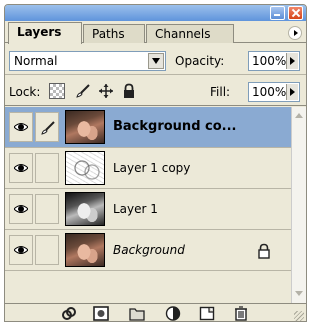 This screenshot has height=322, width=320. What do you see at coordinates (45, 33) in the screenshot?
I see `tab-layers: Layers` at bounding box center [45, 33].